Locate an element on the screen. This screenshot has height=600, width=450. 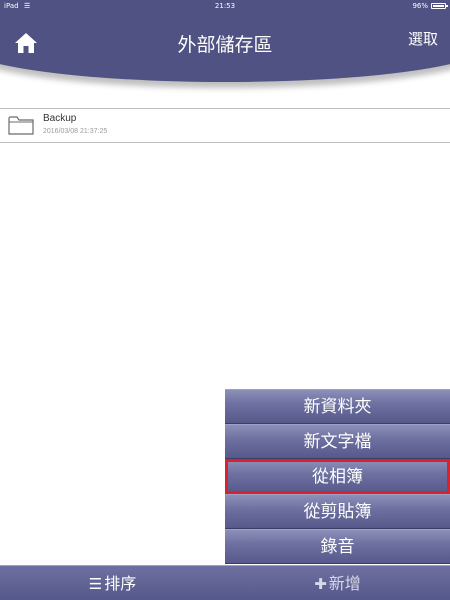
menu-item-from-album: 從相簿 is located at coordinates (337, 476).